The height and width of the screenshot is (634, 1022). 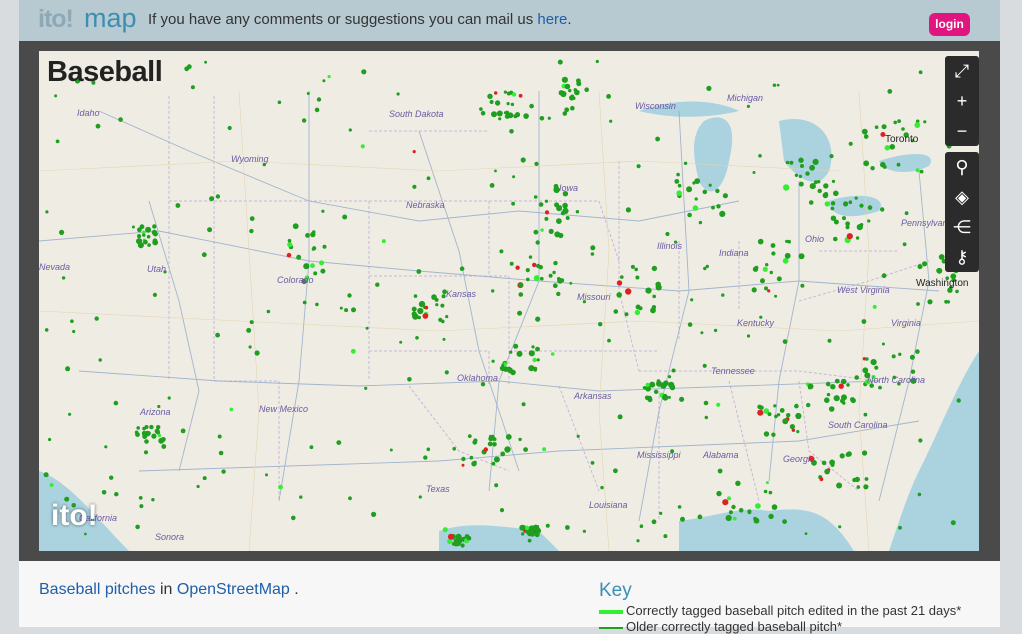 I want to click on key-icon: ⚷, so click(x=962, y=257).